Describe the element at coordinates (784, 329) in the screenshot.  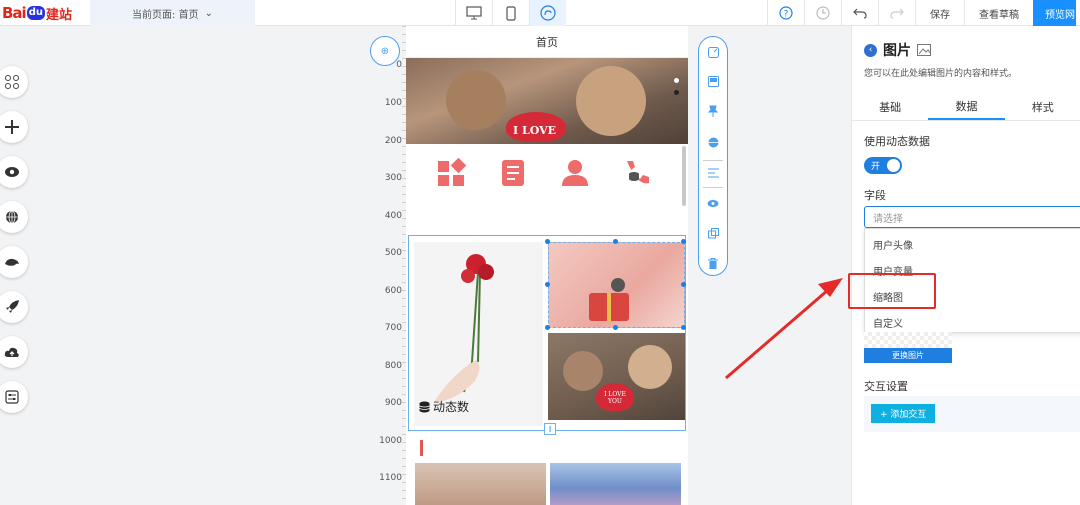
I see `annotation-arrow` at that location.